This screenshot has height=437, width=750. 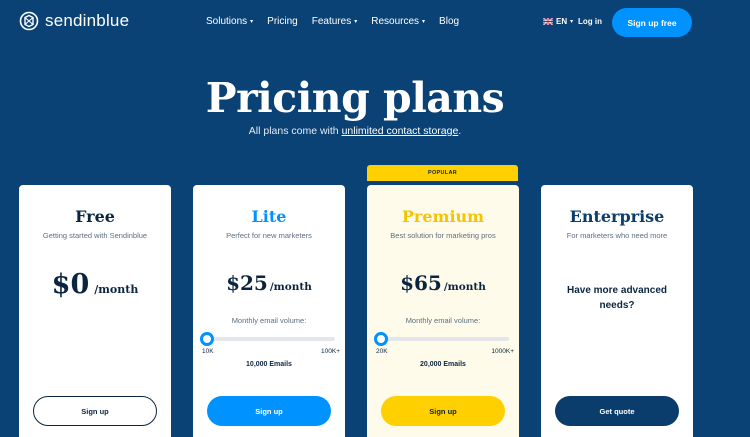 I want to click on free-signup-button: Sign up, so click(x=95, y=411).